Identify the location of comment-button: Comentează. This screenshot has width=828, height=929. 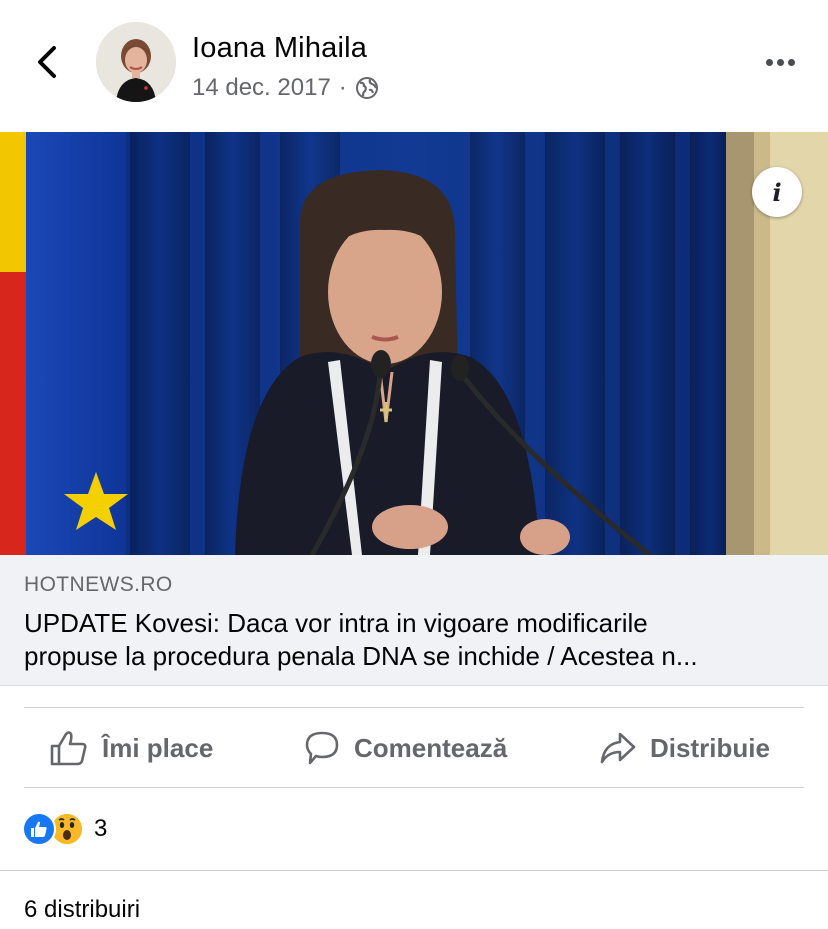
(405, 748).